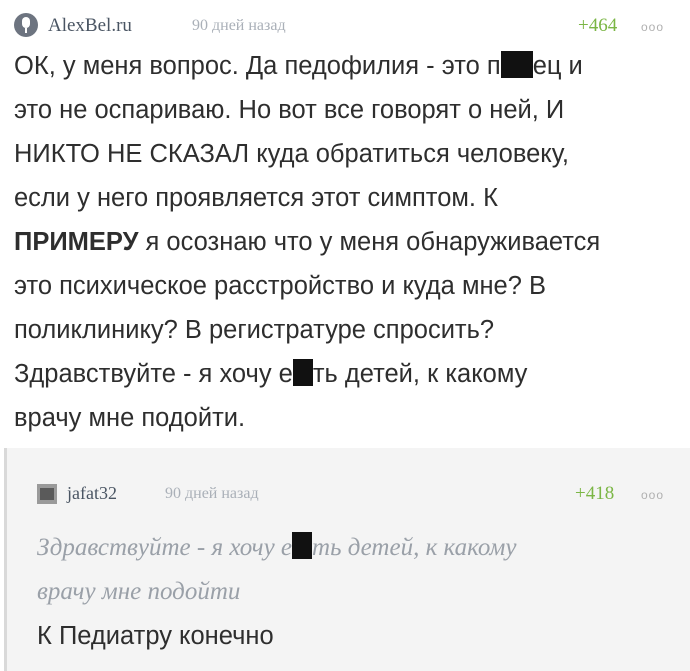  I want to click on comment-line: поликлинику? В регистратуре спросить?, so click(254, 330).